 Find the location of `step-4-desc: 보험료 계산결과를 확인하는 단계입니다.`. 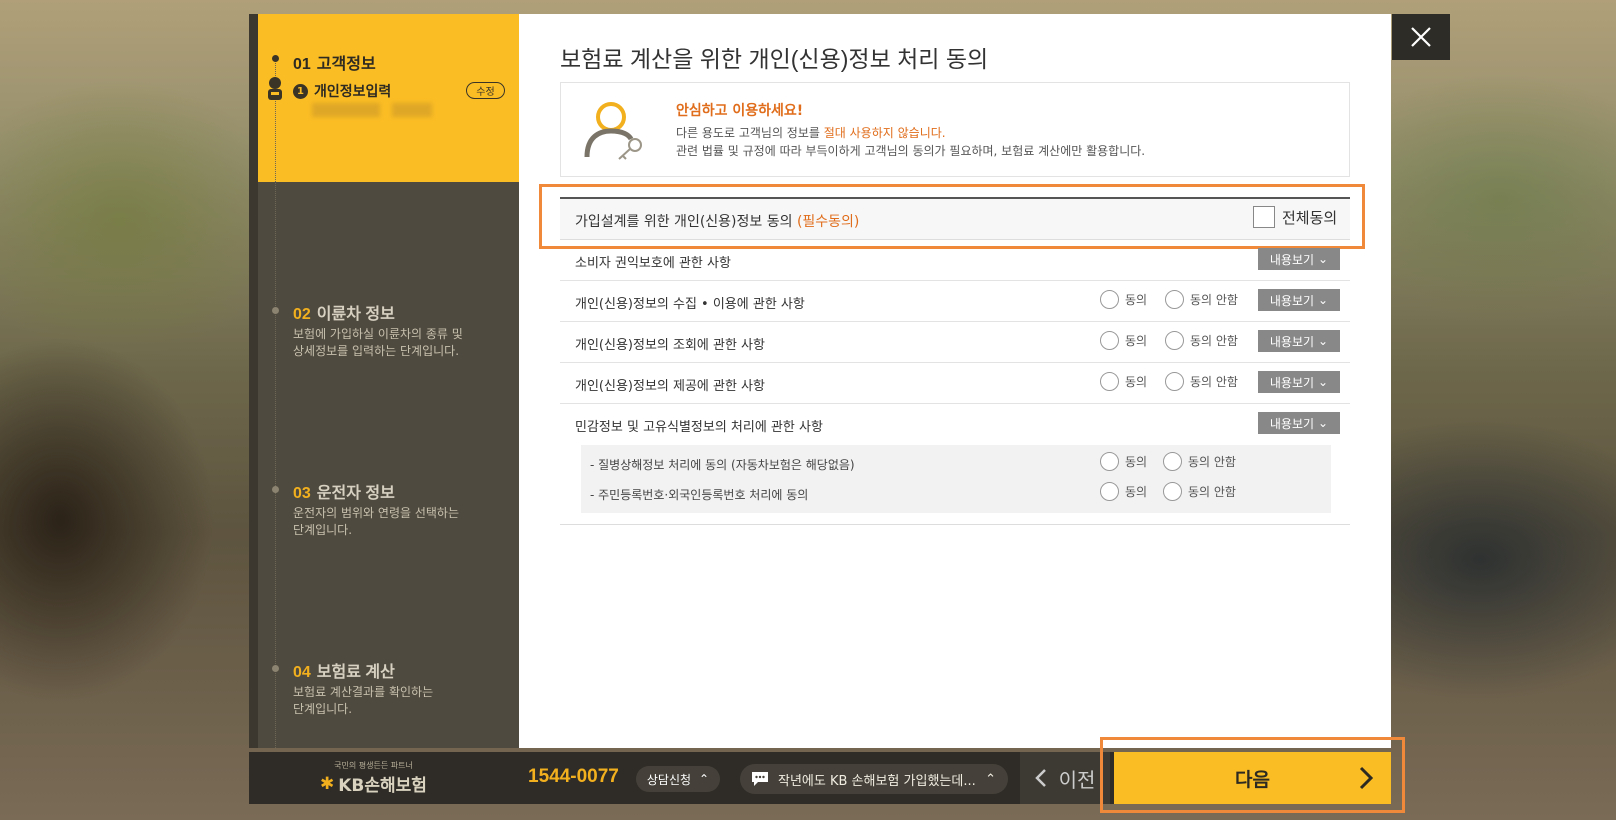

step-4-desc: 보험료 계산결과를 확인하는 단계입니다. is located at coordinates (363, 700).